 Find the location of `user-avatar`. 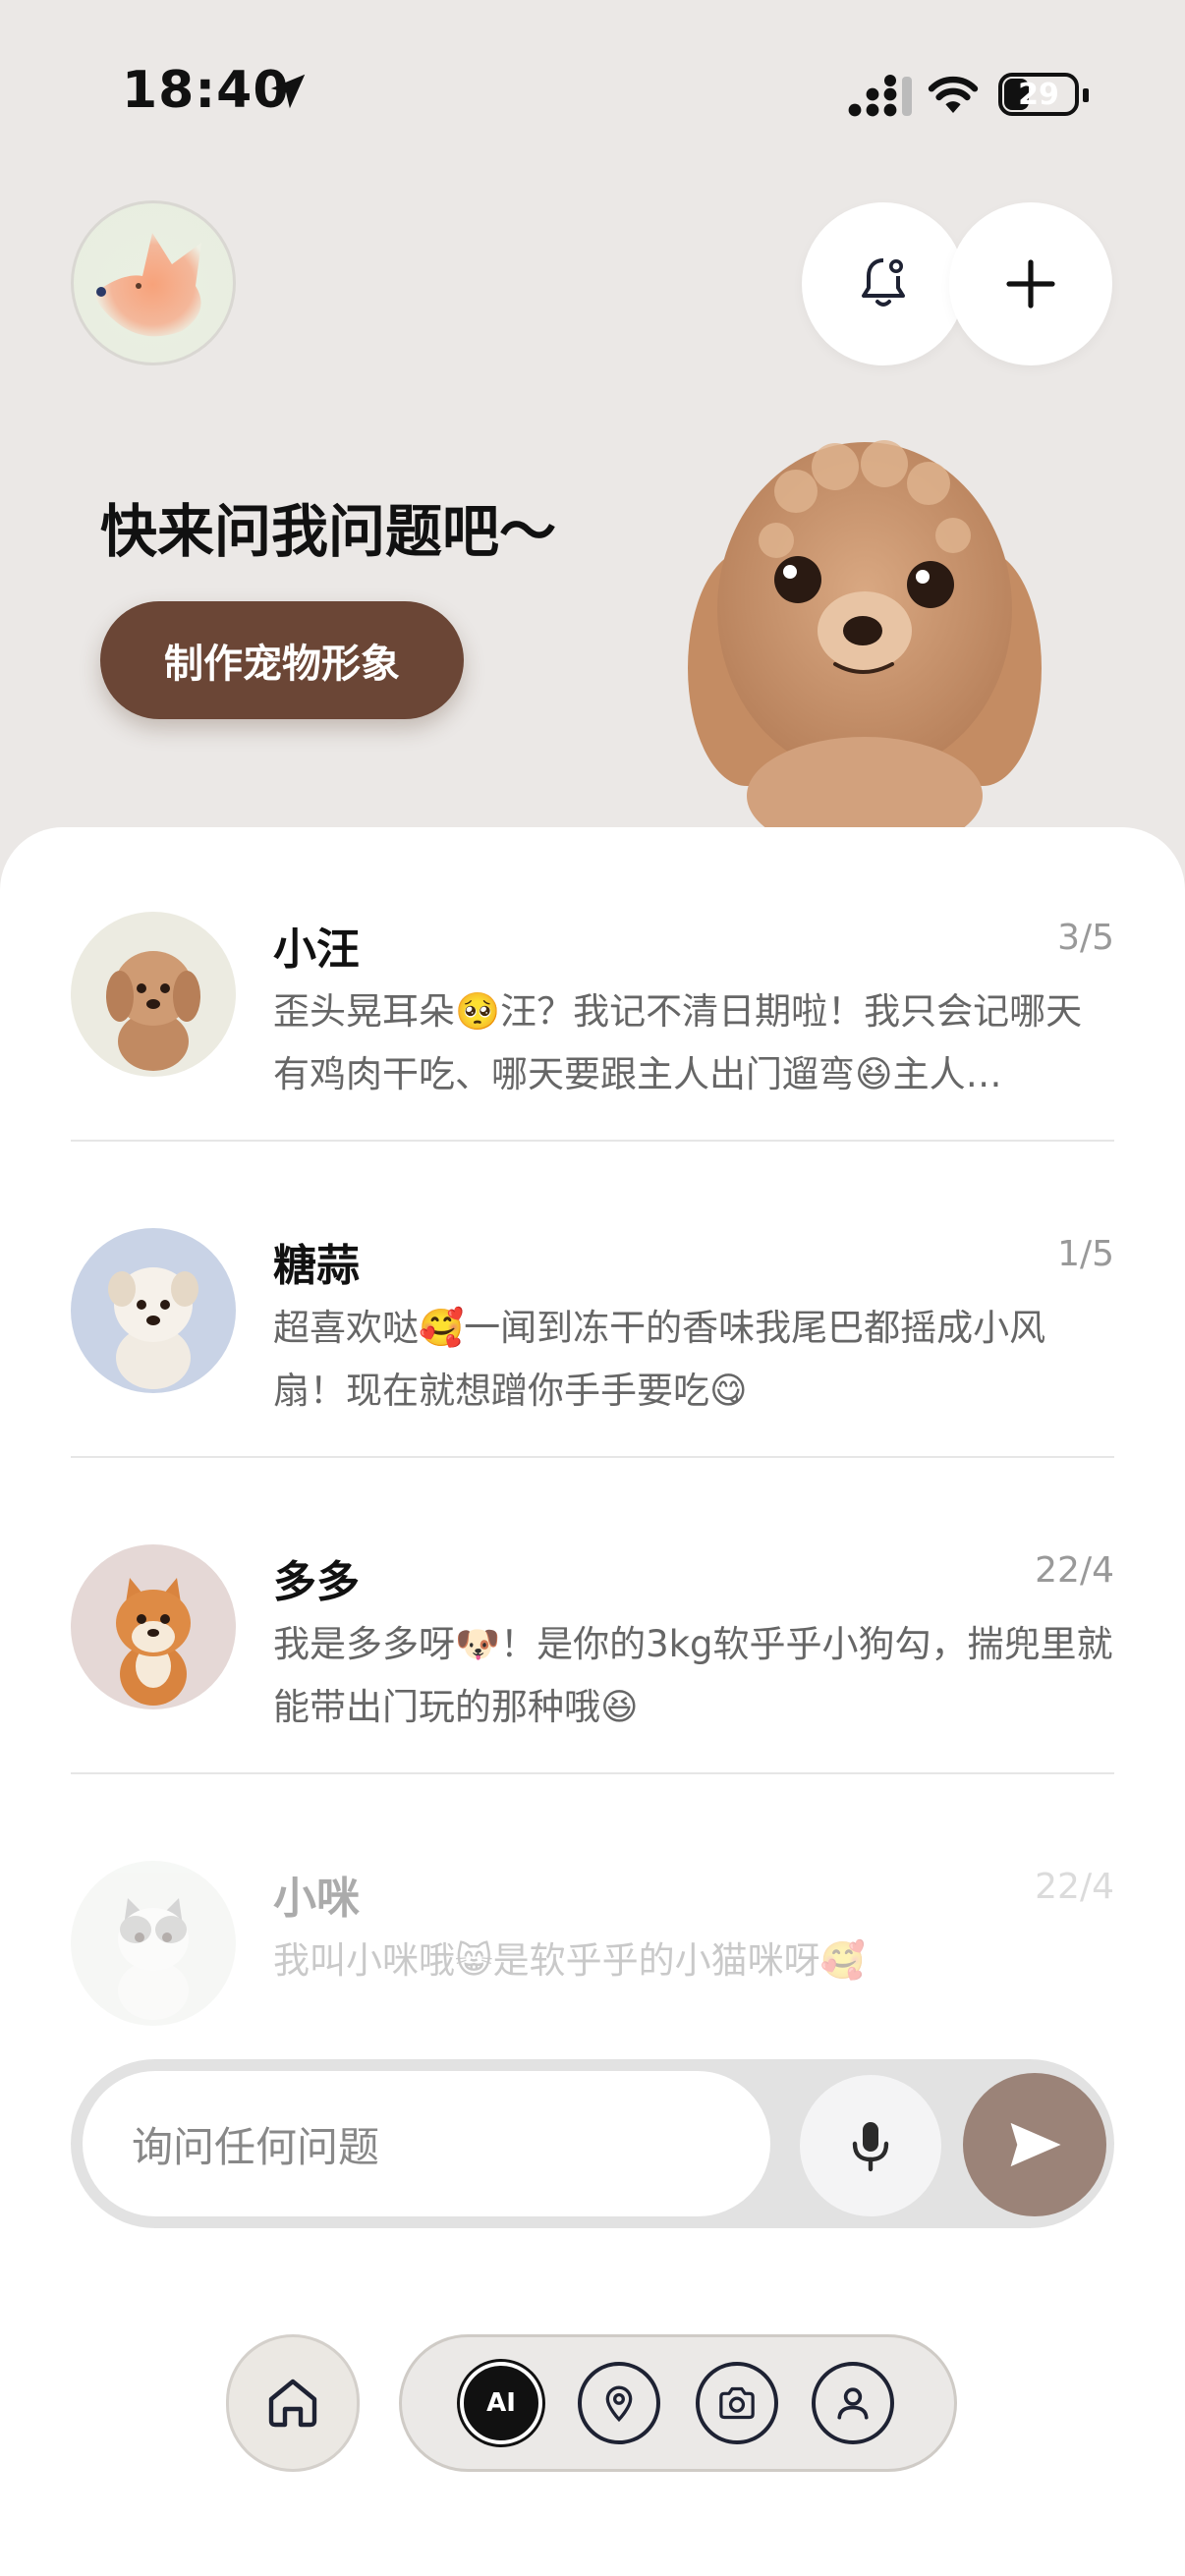

user-avatar is located at coordinates (153, 282).